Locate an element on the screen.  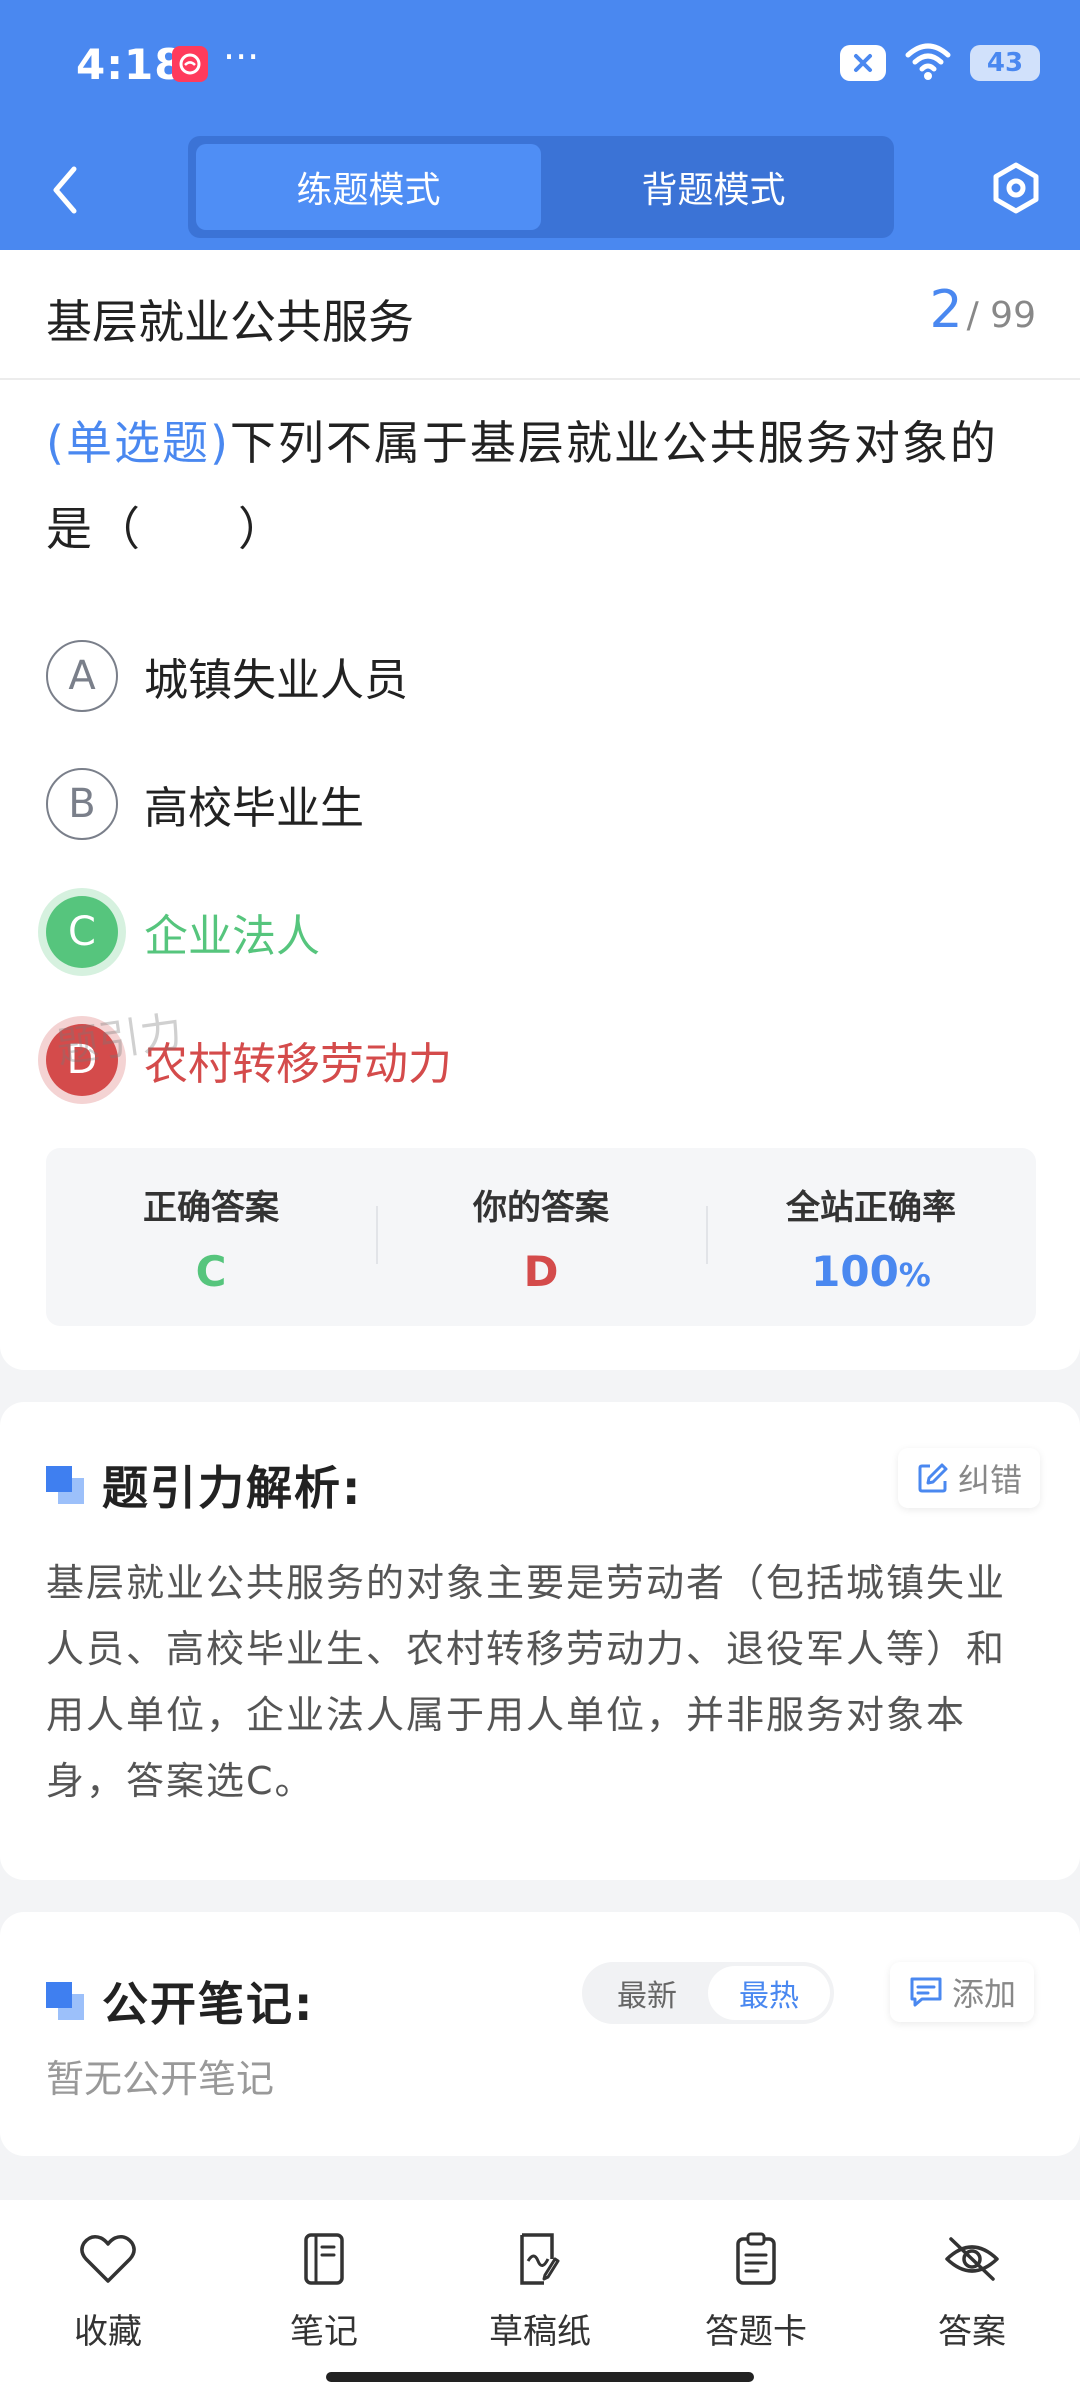
answer-sheet-label: 答题卡 is located at coordinates (756, 2332).